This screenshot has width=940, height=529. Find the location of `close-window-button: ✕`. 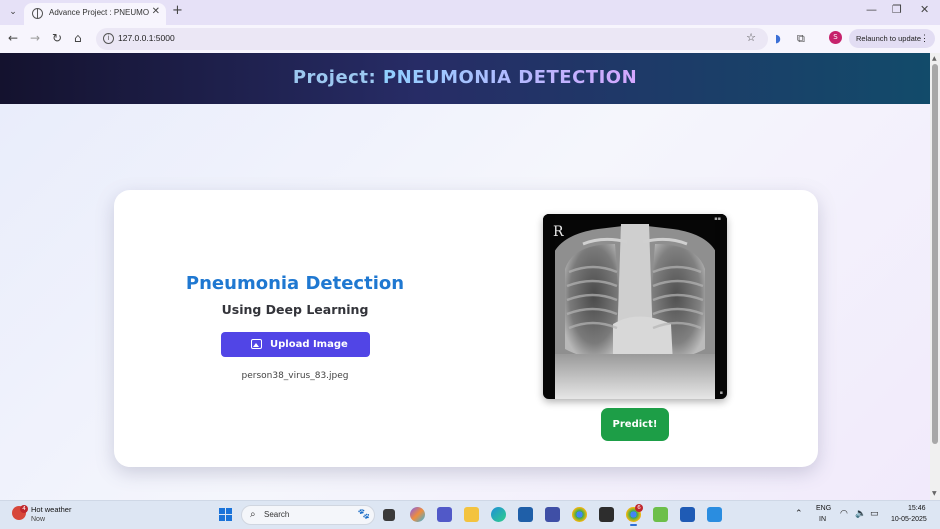

close-window-button: ✕ is located at coordinates (924, 9).